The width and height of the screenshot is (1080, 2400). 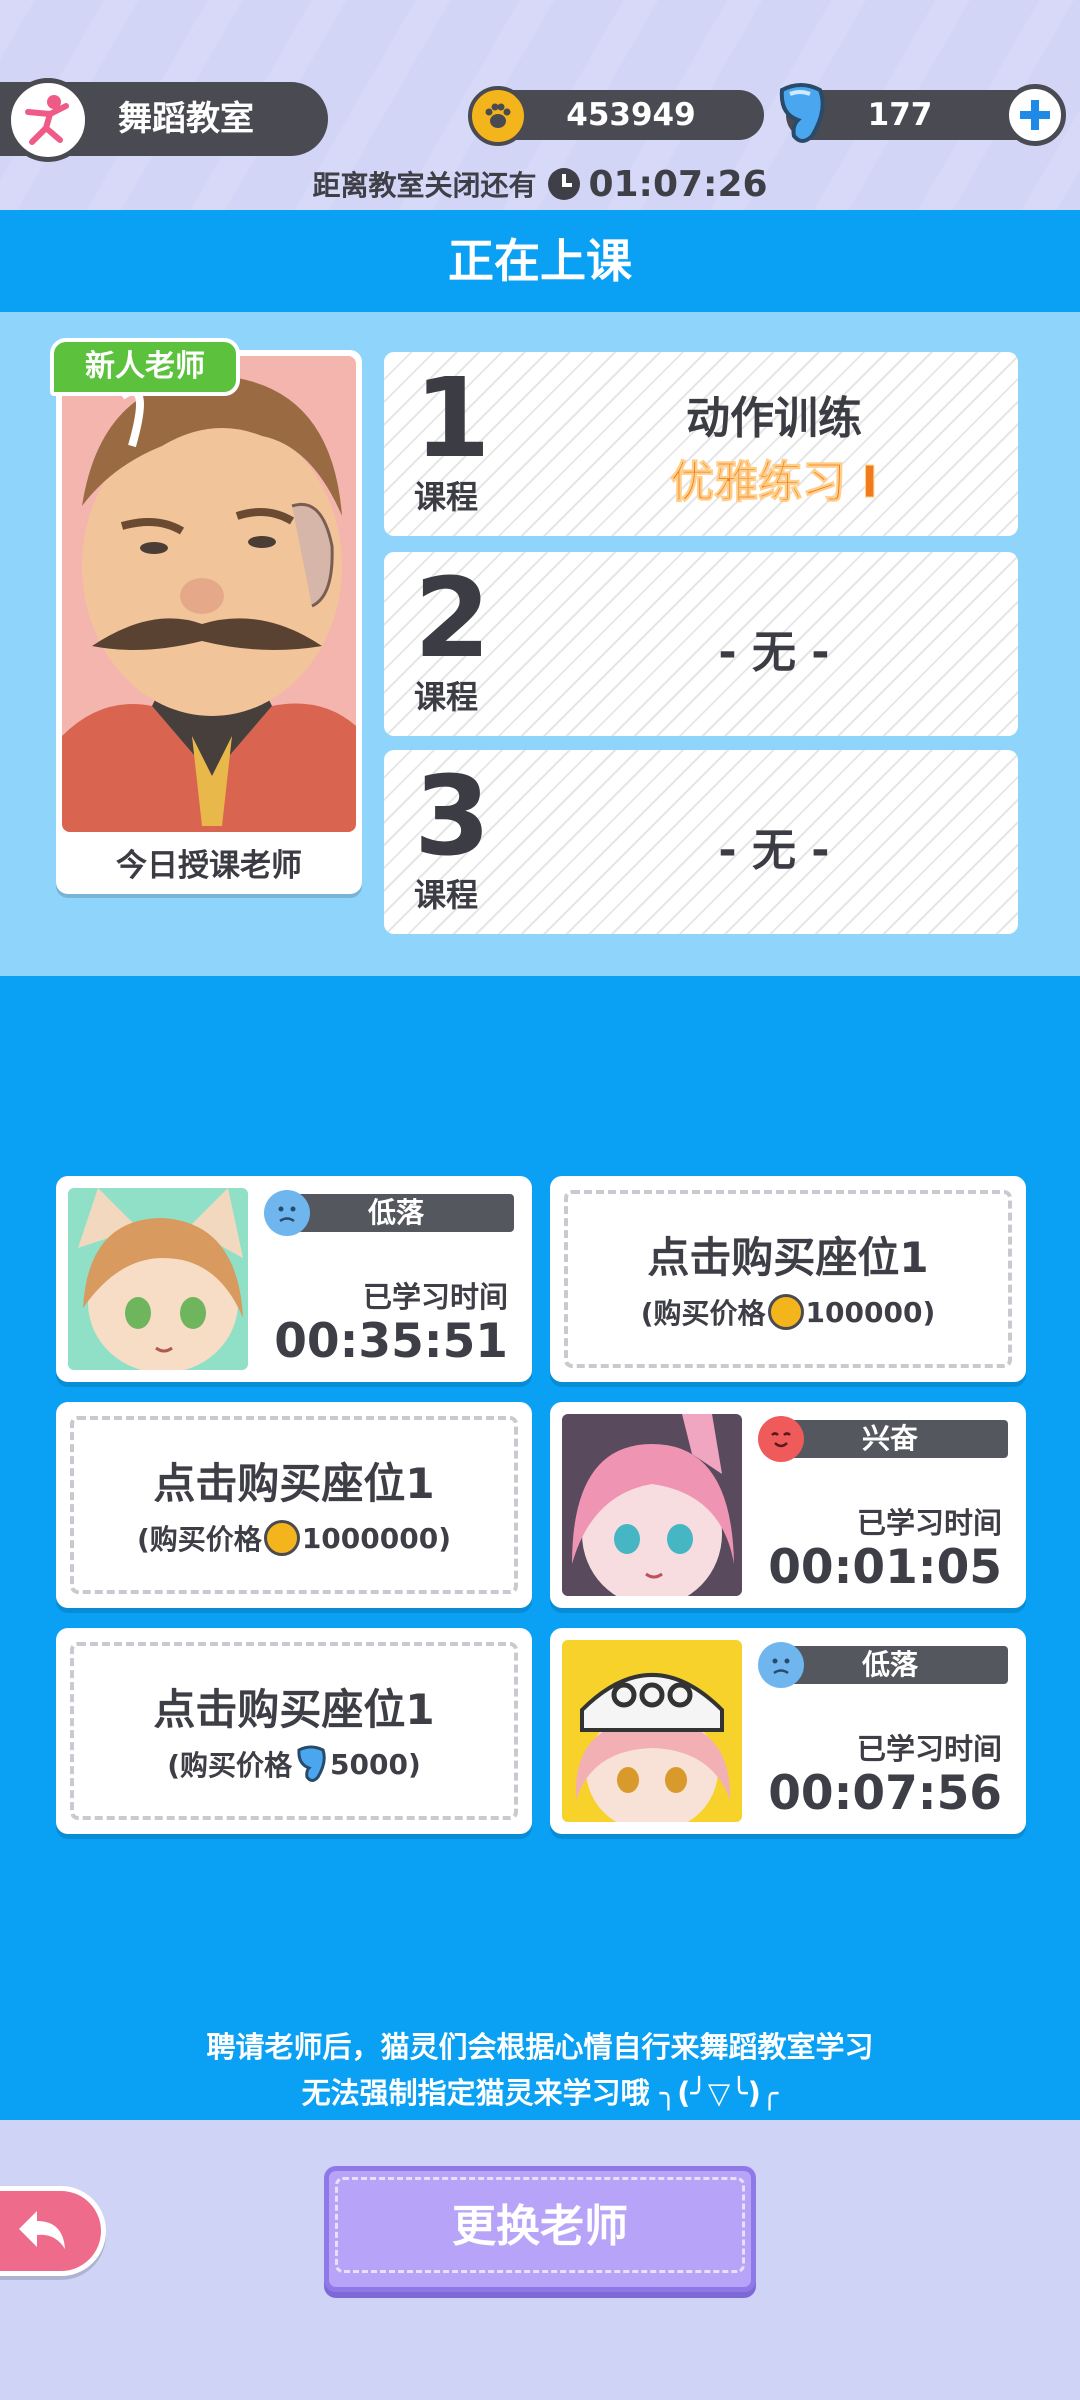 What do you see at coordinates (885, 1567) in the screenshot?
I see `study-time-value: 00:01:05` at bounding box center [885, 1567].